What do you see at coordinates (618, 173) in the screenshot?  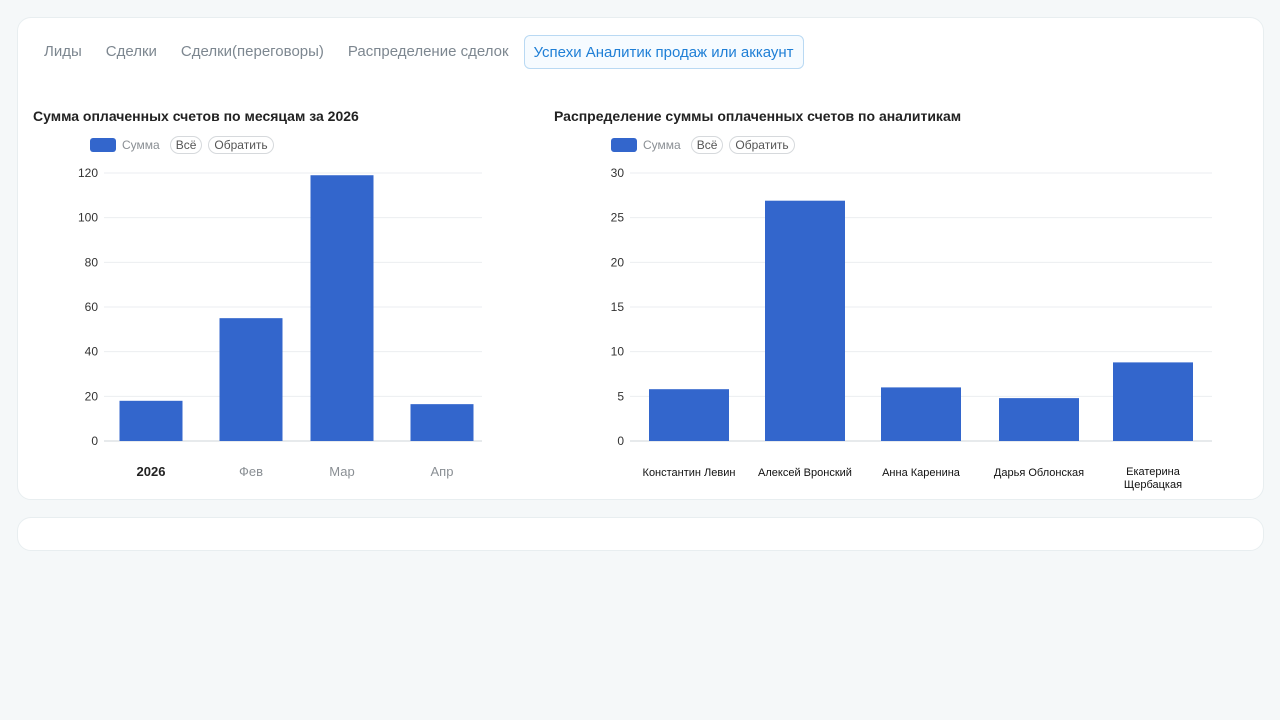 I see `y-tick-label: 30` at bounding box center [618, 173].